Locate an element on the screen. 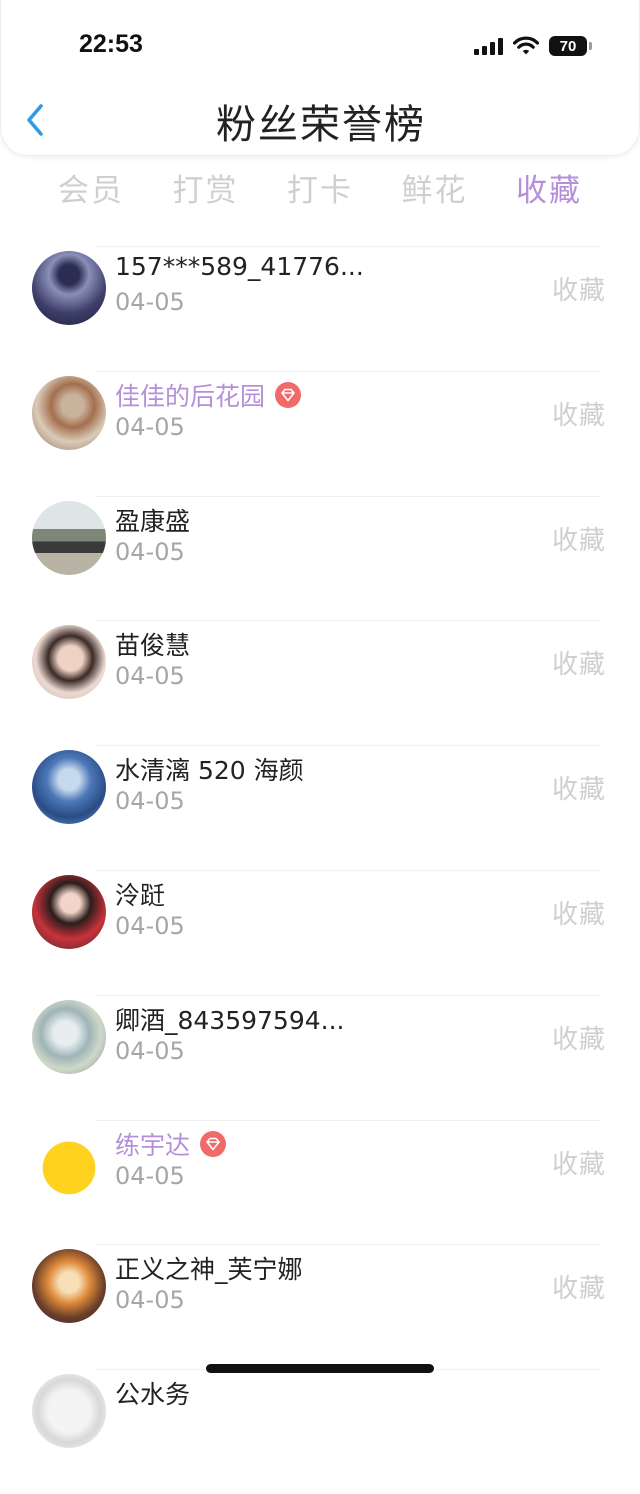  list-item: 练宇达 04-05 收藏 is located at coordinates (320, 1182).